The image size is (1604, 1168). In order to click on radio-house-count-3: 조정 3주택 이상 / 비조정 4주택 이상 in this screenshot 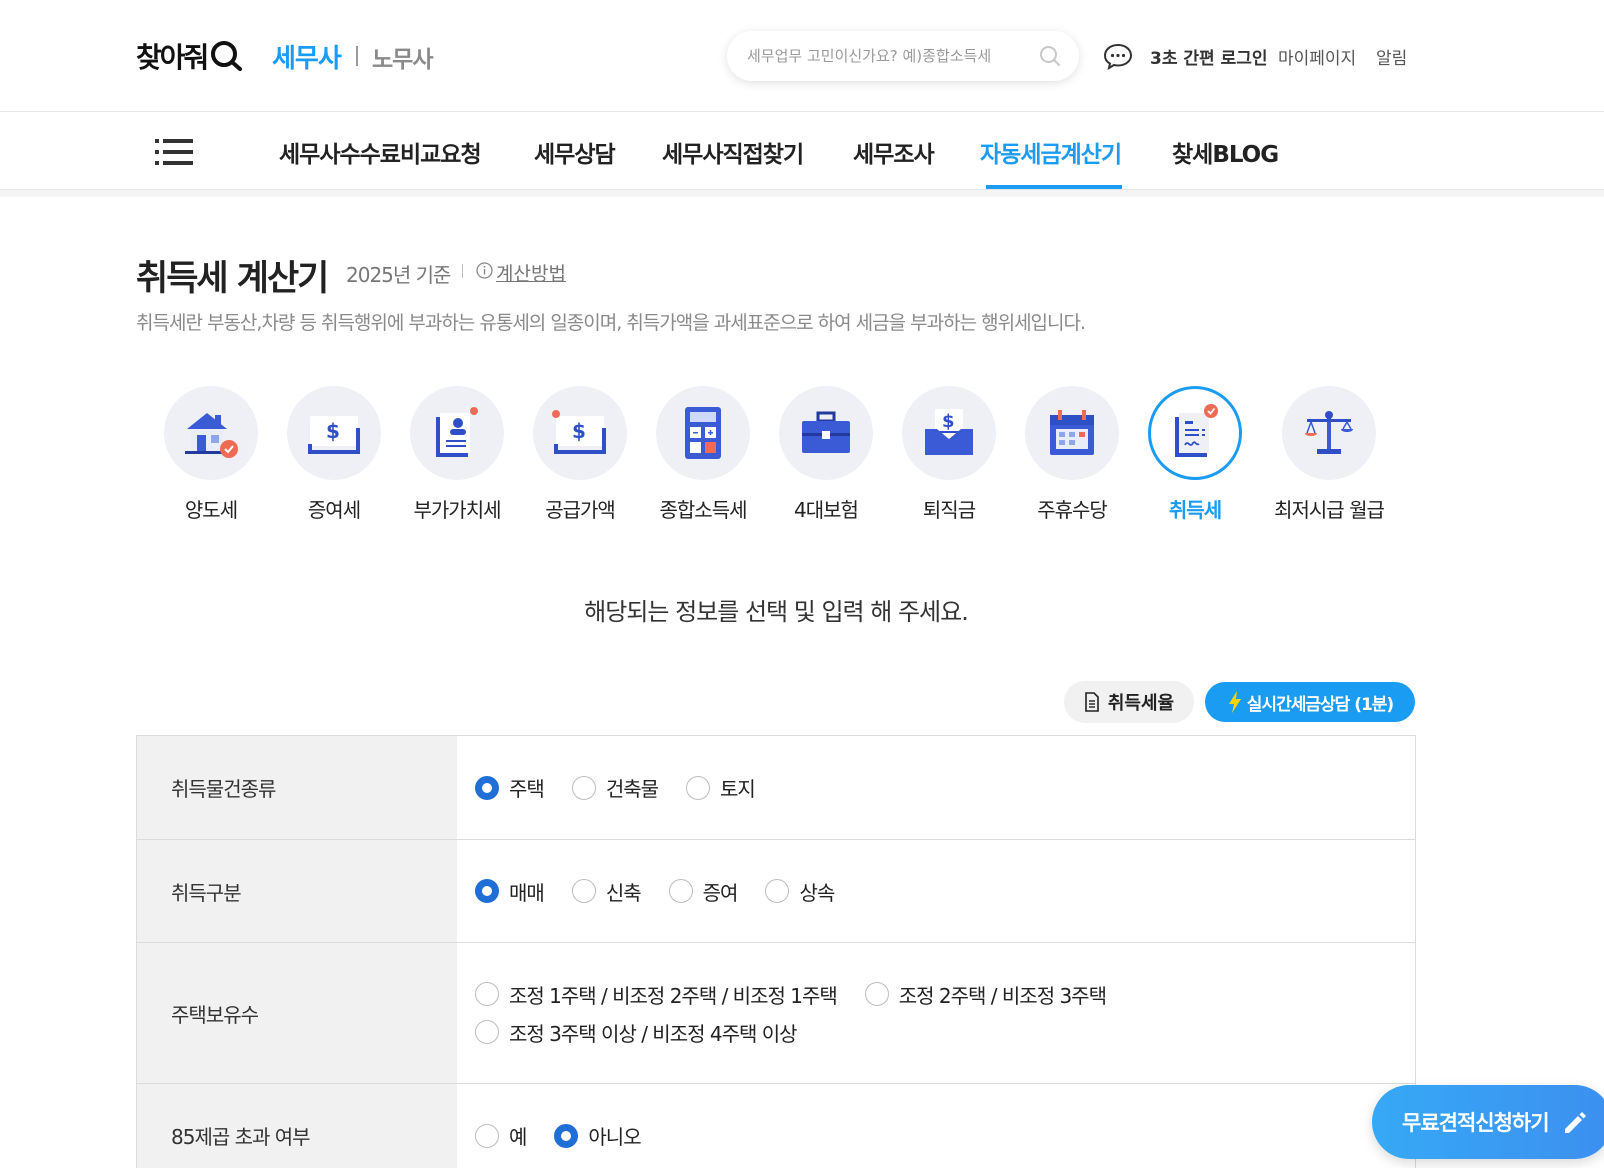, I will do `click(636, 1032)`.